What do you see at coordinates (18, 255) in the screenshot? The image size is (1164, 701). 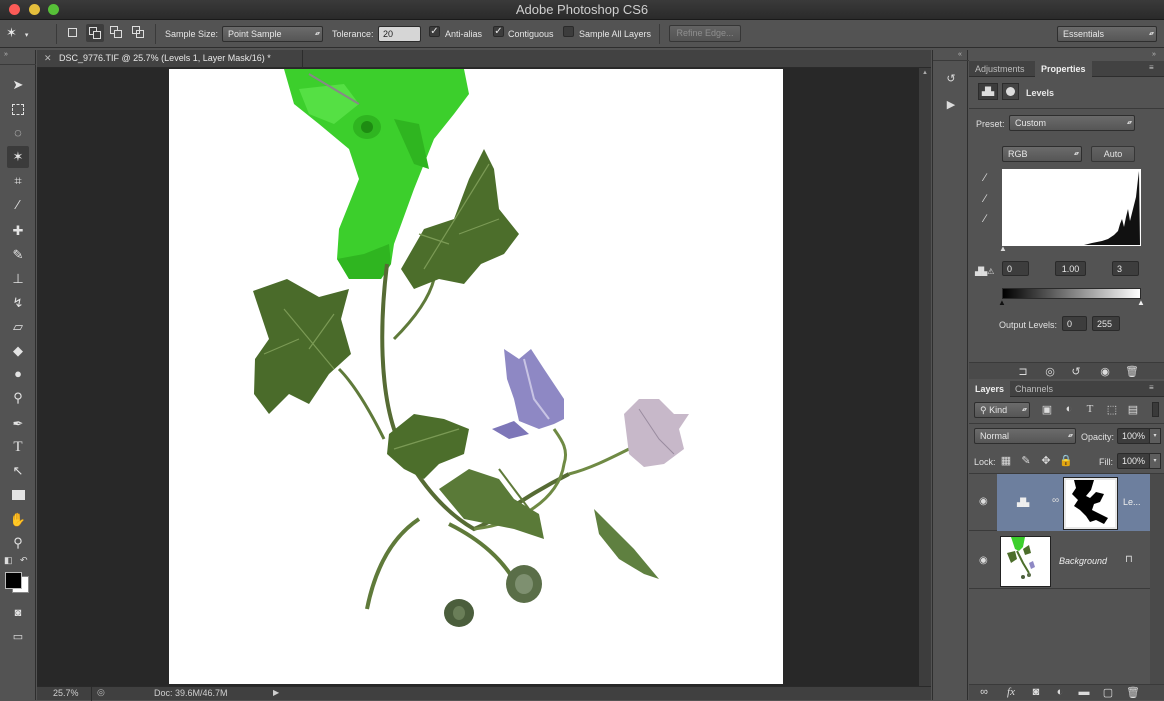 I see `brush-tool-icon: ✎` at bounding box center [18, 255].